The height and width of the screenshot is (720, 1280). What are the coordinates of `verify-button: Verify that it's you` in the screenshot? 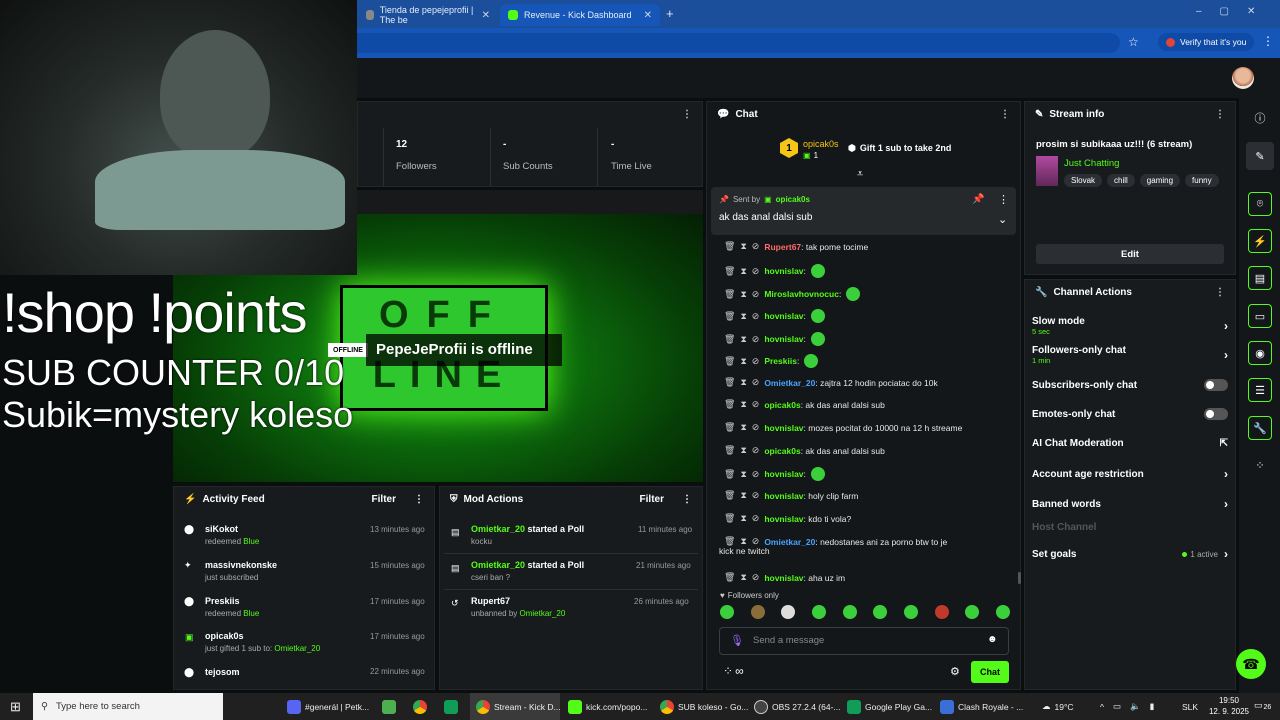 It's located at (1206, 42).